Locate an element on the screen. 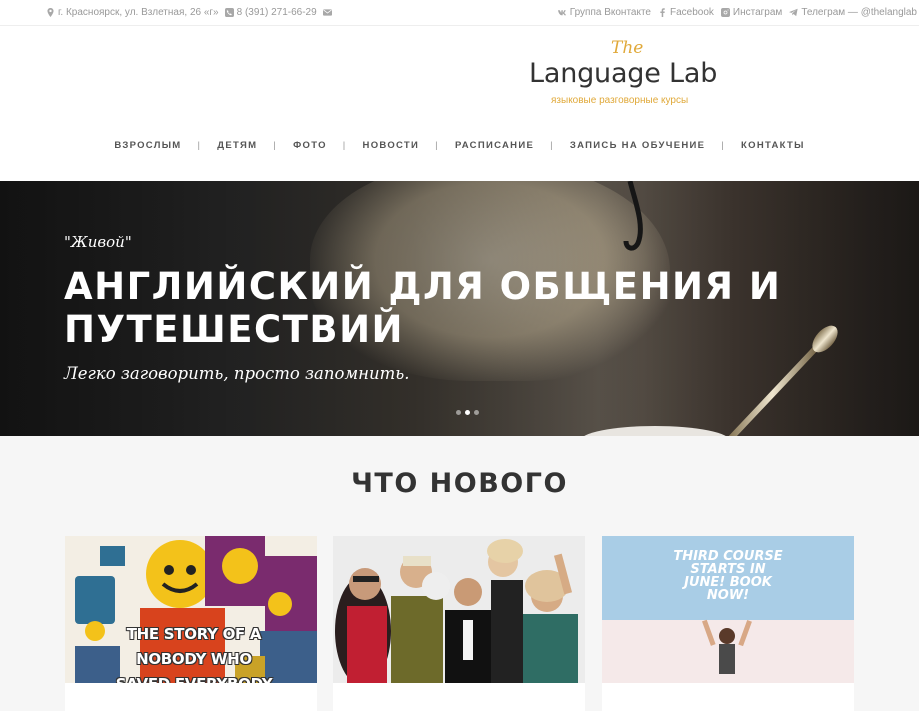 The image size is (919, 711). hero-title: АНГЛИЙСКИЙ ДЛЯ ОБЩЕНИЯ И ПУТЕШЕСТВИЙ is located at coordinates (423, 308).